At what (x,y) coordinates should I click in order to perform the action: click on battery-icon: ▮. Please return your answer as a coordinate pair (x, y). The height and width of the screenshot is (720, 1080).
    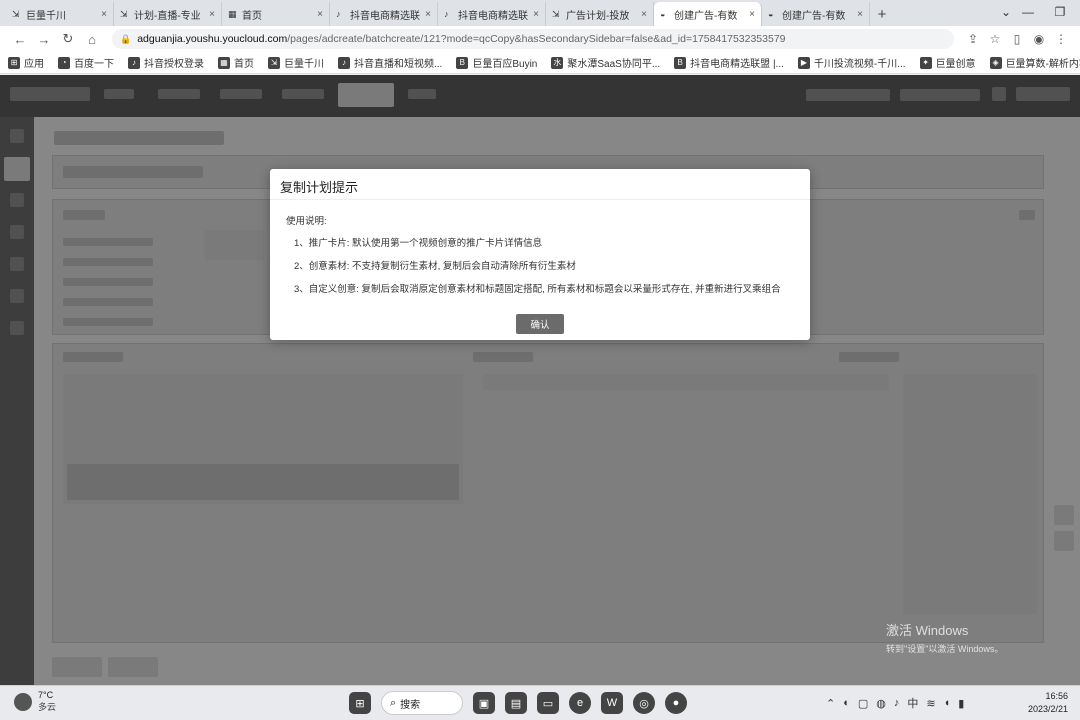
    Looking at the image, I should click on (961, 703).